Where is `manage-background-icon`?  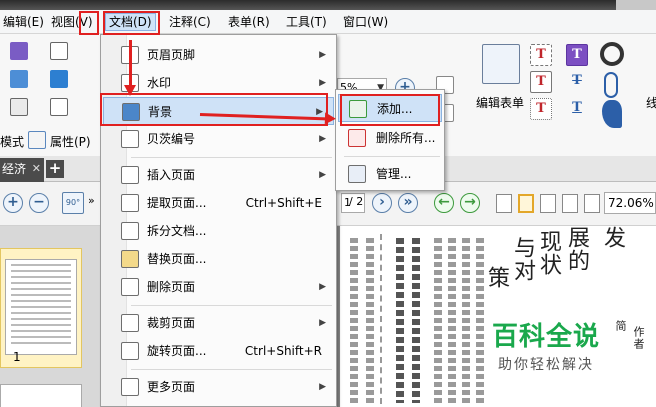
manage-background-icon is located at coordinates (357, 174).